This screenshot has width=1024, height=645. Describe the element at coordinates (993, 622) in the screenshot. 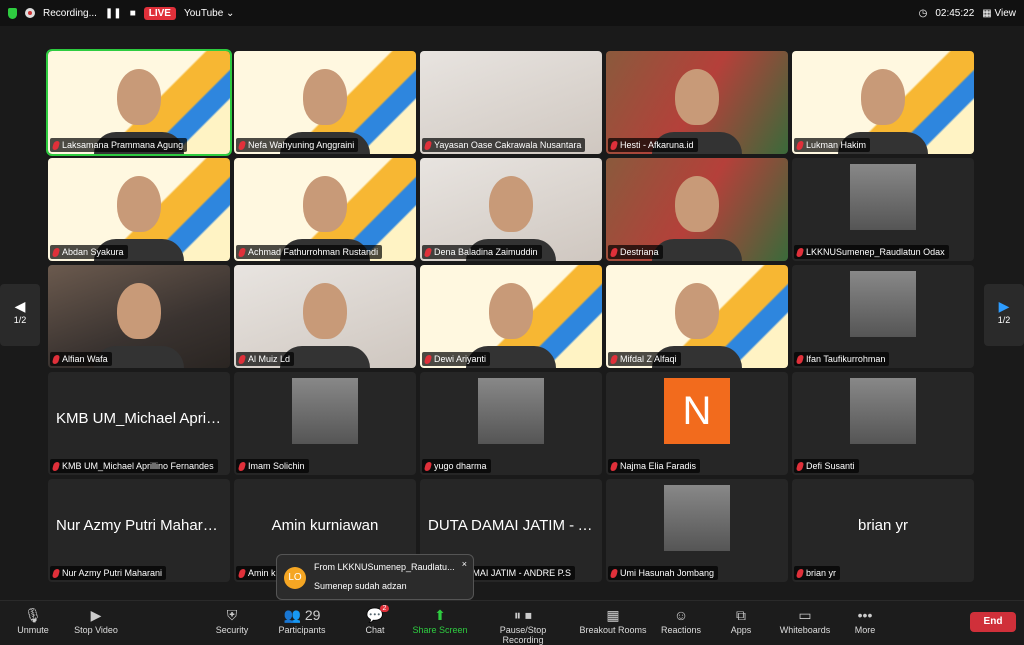

I see `end-button: End` at that location.